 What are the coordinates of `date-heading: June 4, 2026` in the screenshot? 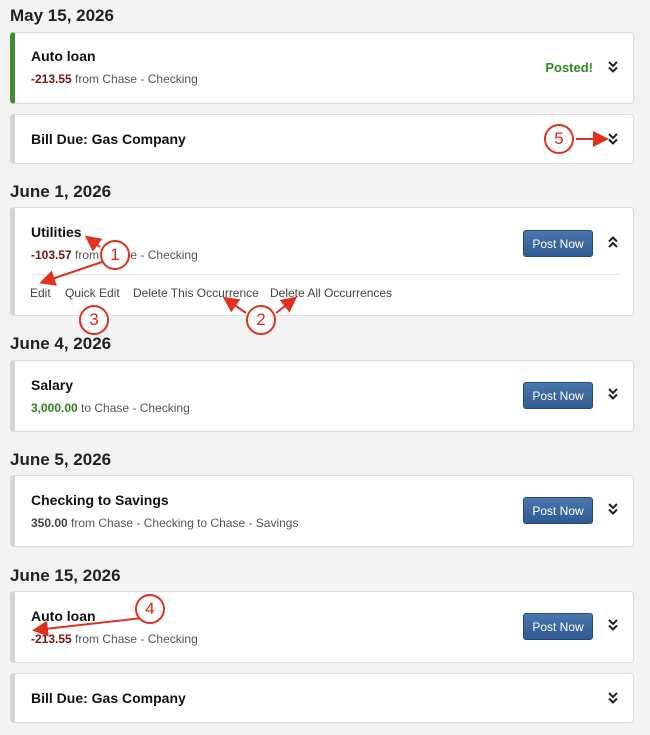 It's located at (61, 343).